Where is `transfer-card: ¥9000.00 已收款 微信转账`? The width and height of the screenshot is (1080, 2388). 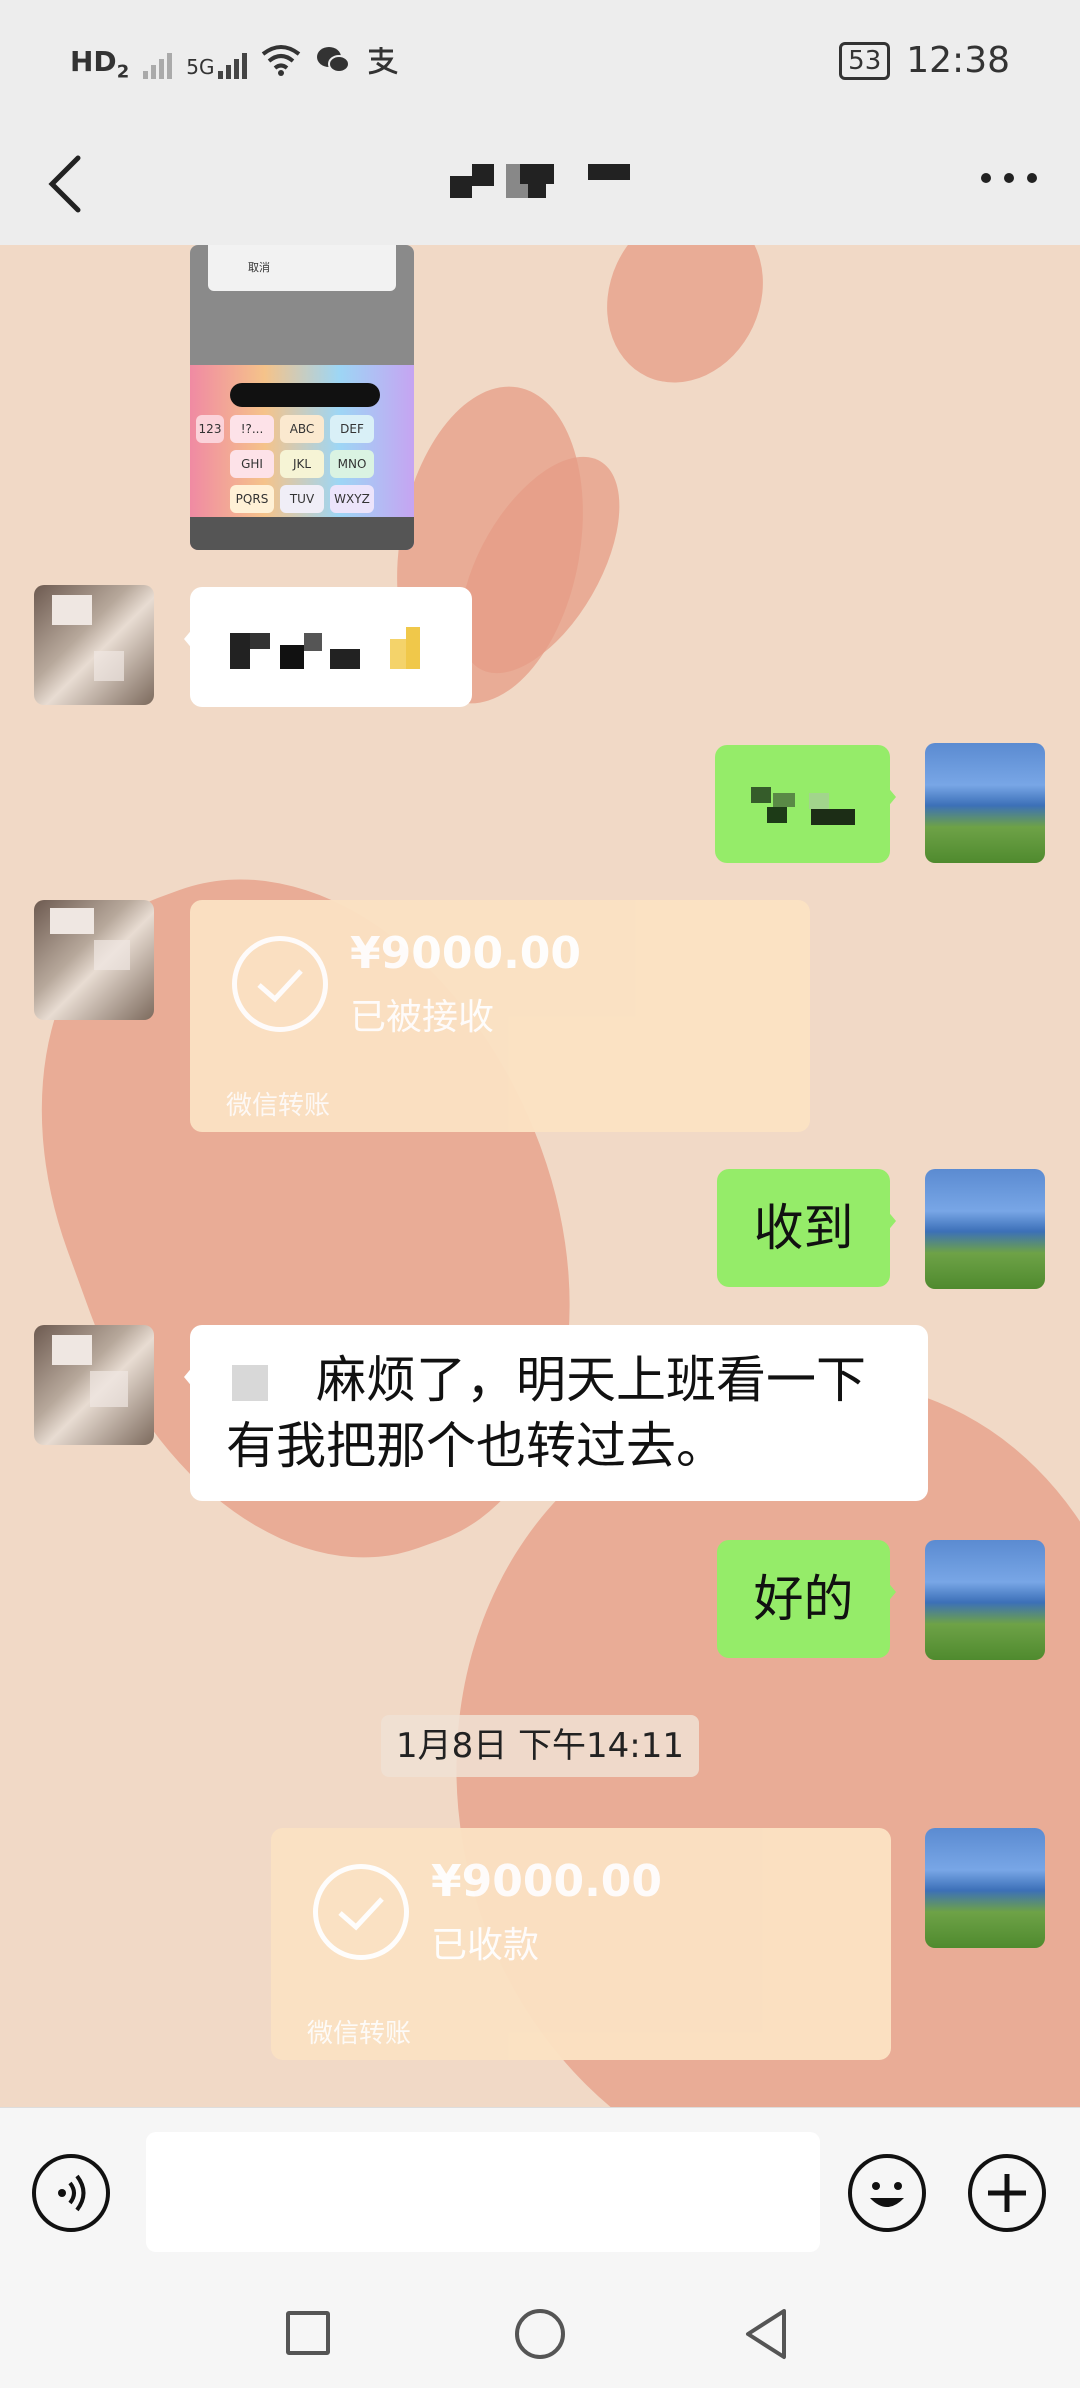
transfer-card: ¥9000.00 已收款 微信转账 is located at coordinates (581, 1944).